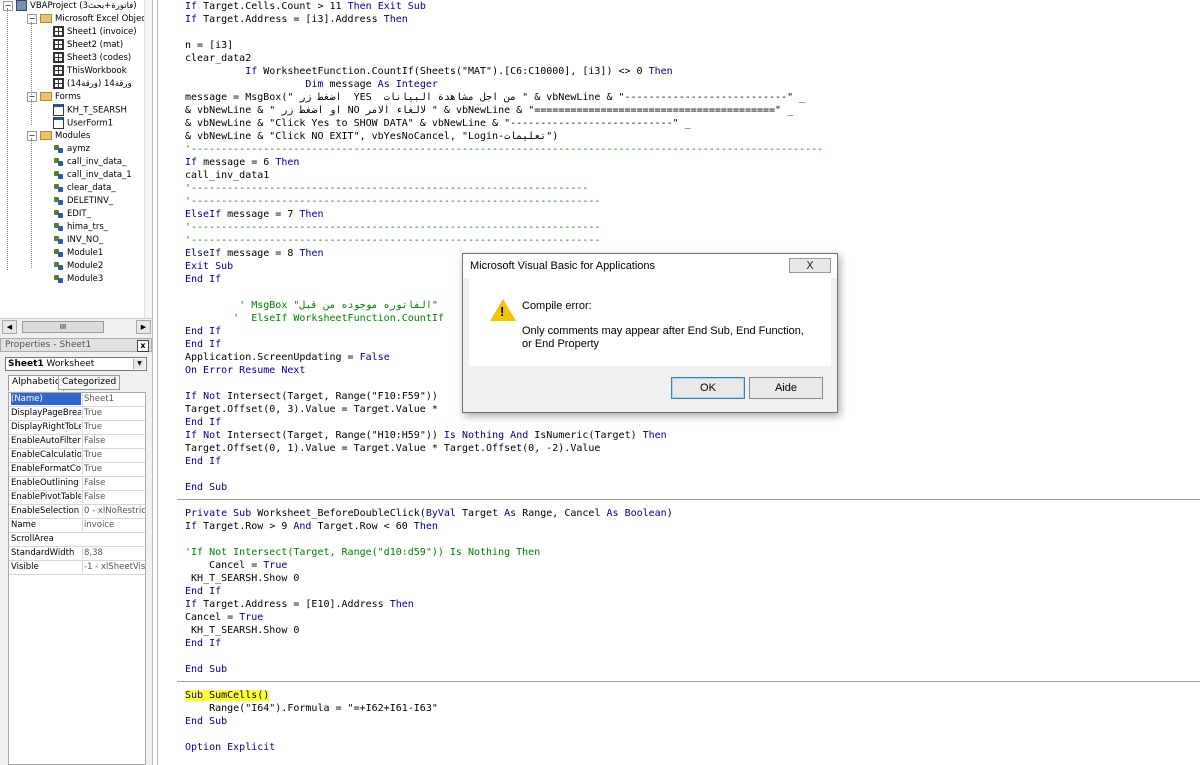 Image resolution: width=1200 pixels, height=765 pixels. Describe the element at coordinates (77, 484) in the screenshot. I see `property-row: EnableOutlining False` at that location.